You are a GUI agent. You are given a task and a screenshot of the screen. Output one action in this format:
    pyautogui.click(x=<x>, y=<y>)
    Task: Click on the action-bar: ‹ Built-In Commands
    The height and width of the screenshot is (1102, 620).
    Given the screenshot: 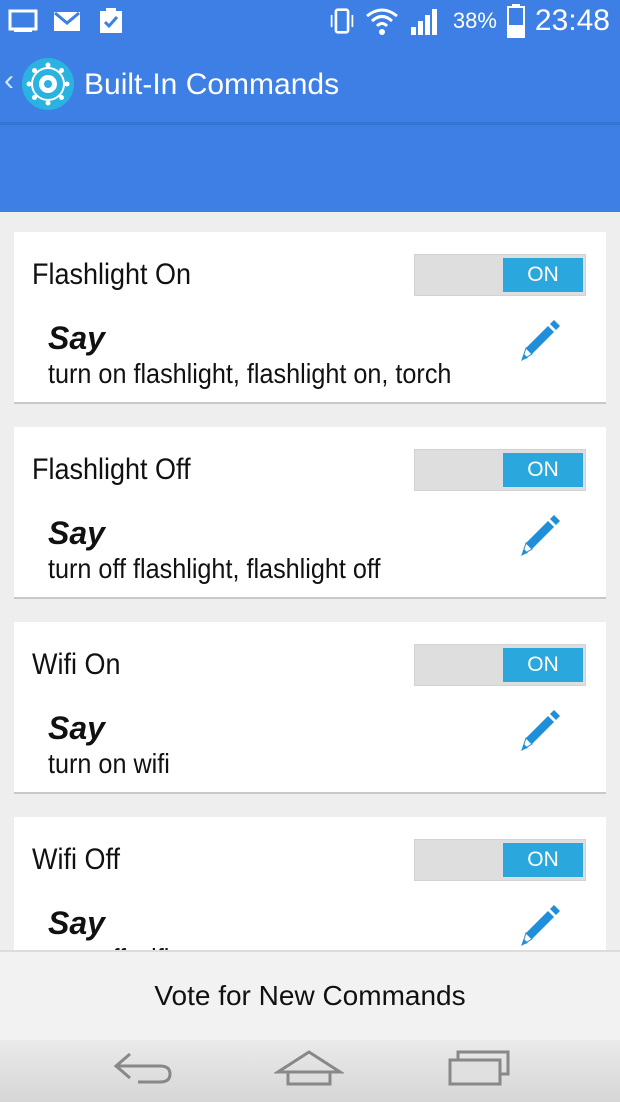 What is the action you would take?
    pyautogui.click(x=310, y=84)
    